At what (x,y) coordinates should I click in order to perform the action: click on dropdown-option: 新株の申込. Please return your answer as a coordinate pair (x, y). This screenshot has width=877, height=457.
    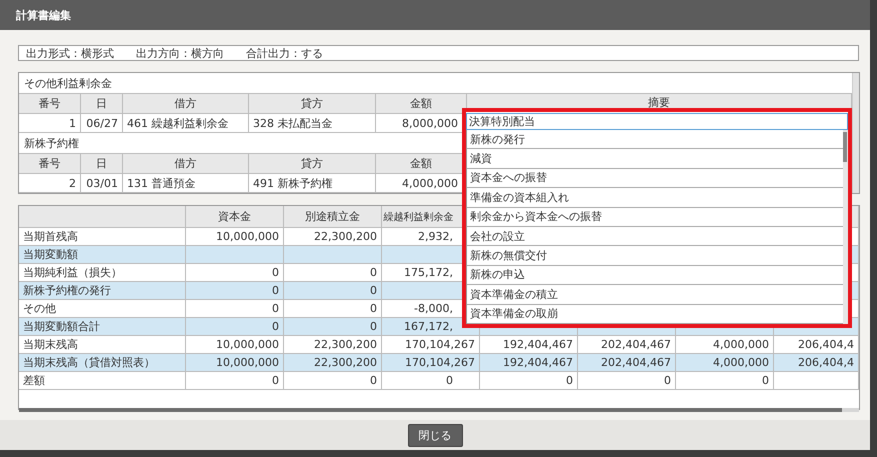
    Looking at the image, I should click on (655, 276).